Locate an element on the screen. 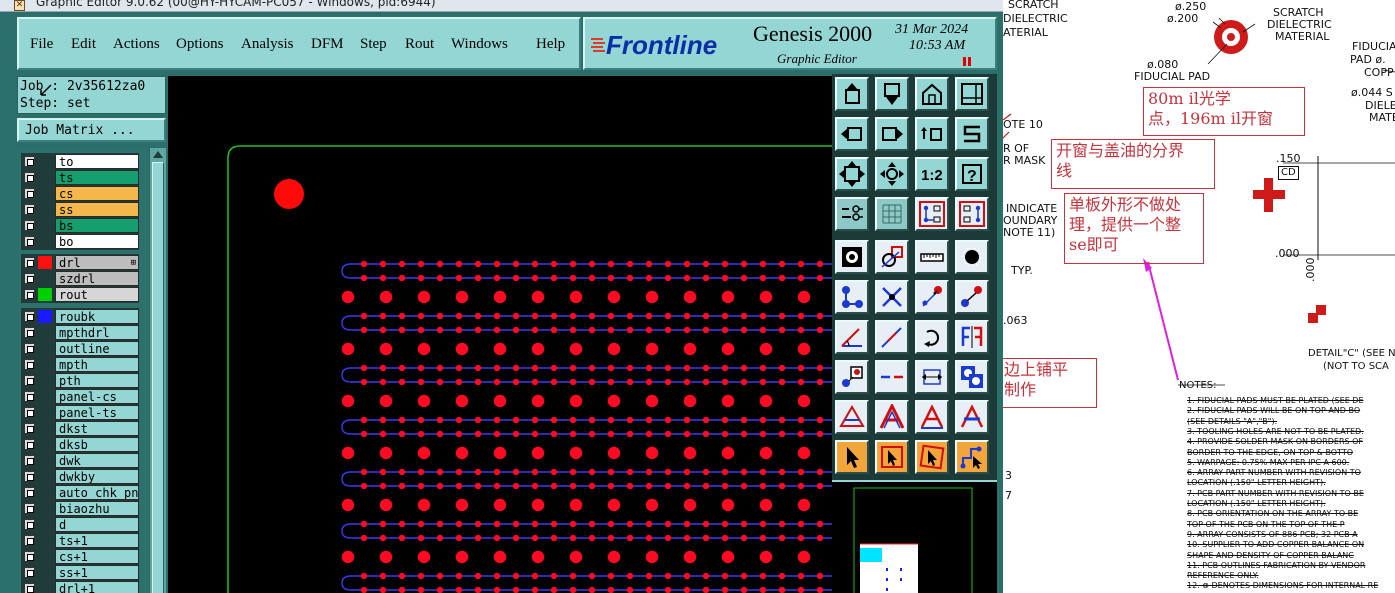  measure-tool-button is located at coordinates (852, 214).